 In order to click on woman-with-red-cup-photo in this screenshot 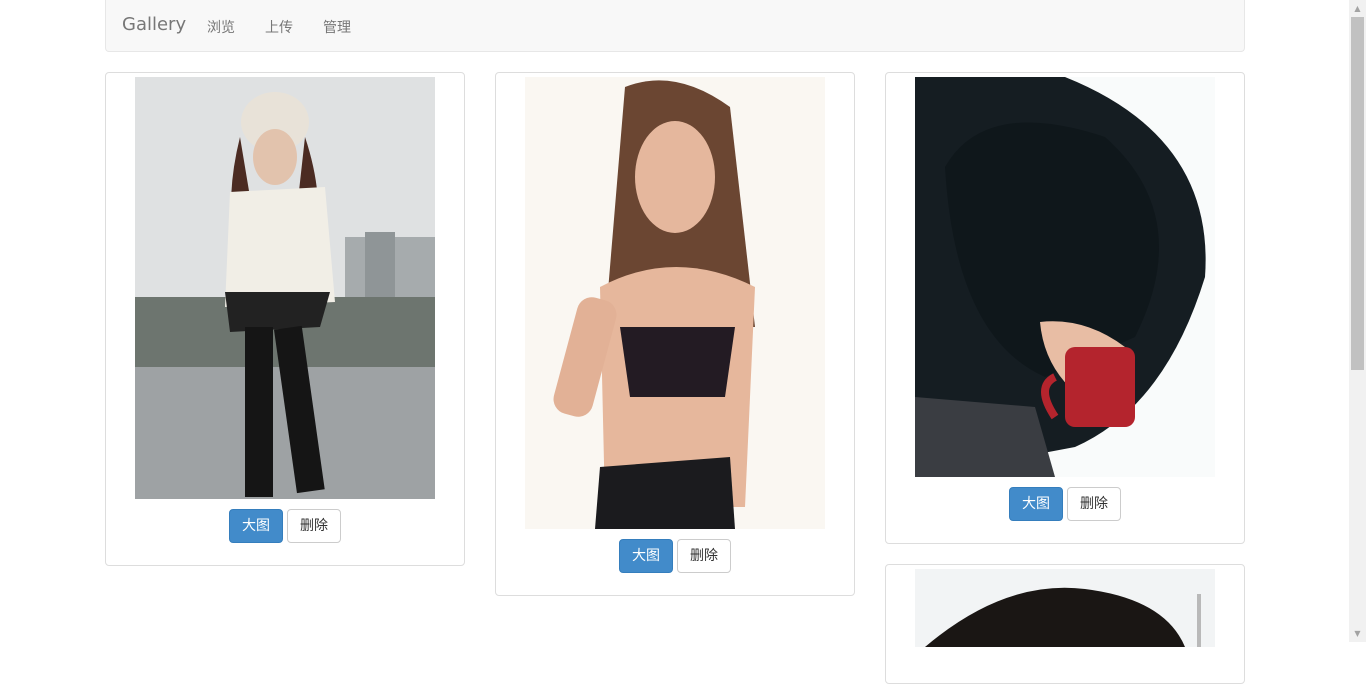, I will do `click(1065, 277)`.